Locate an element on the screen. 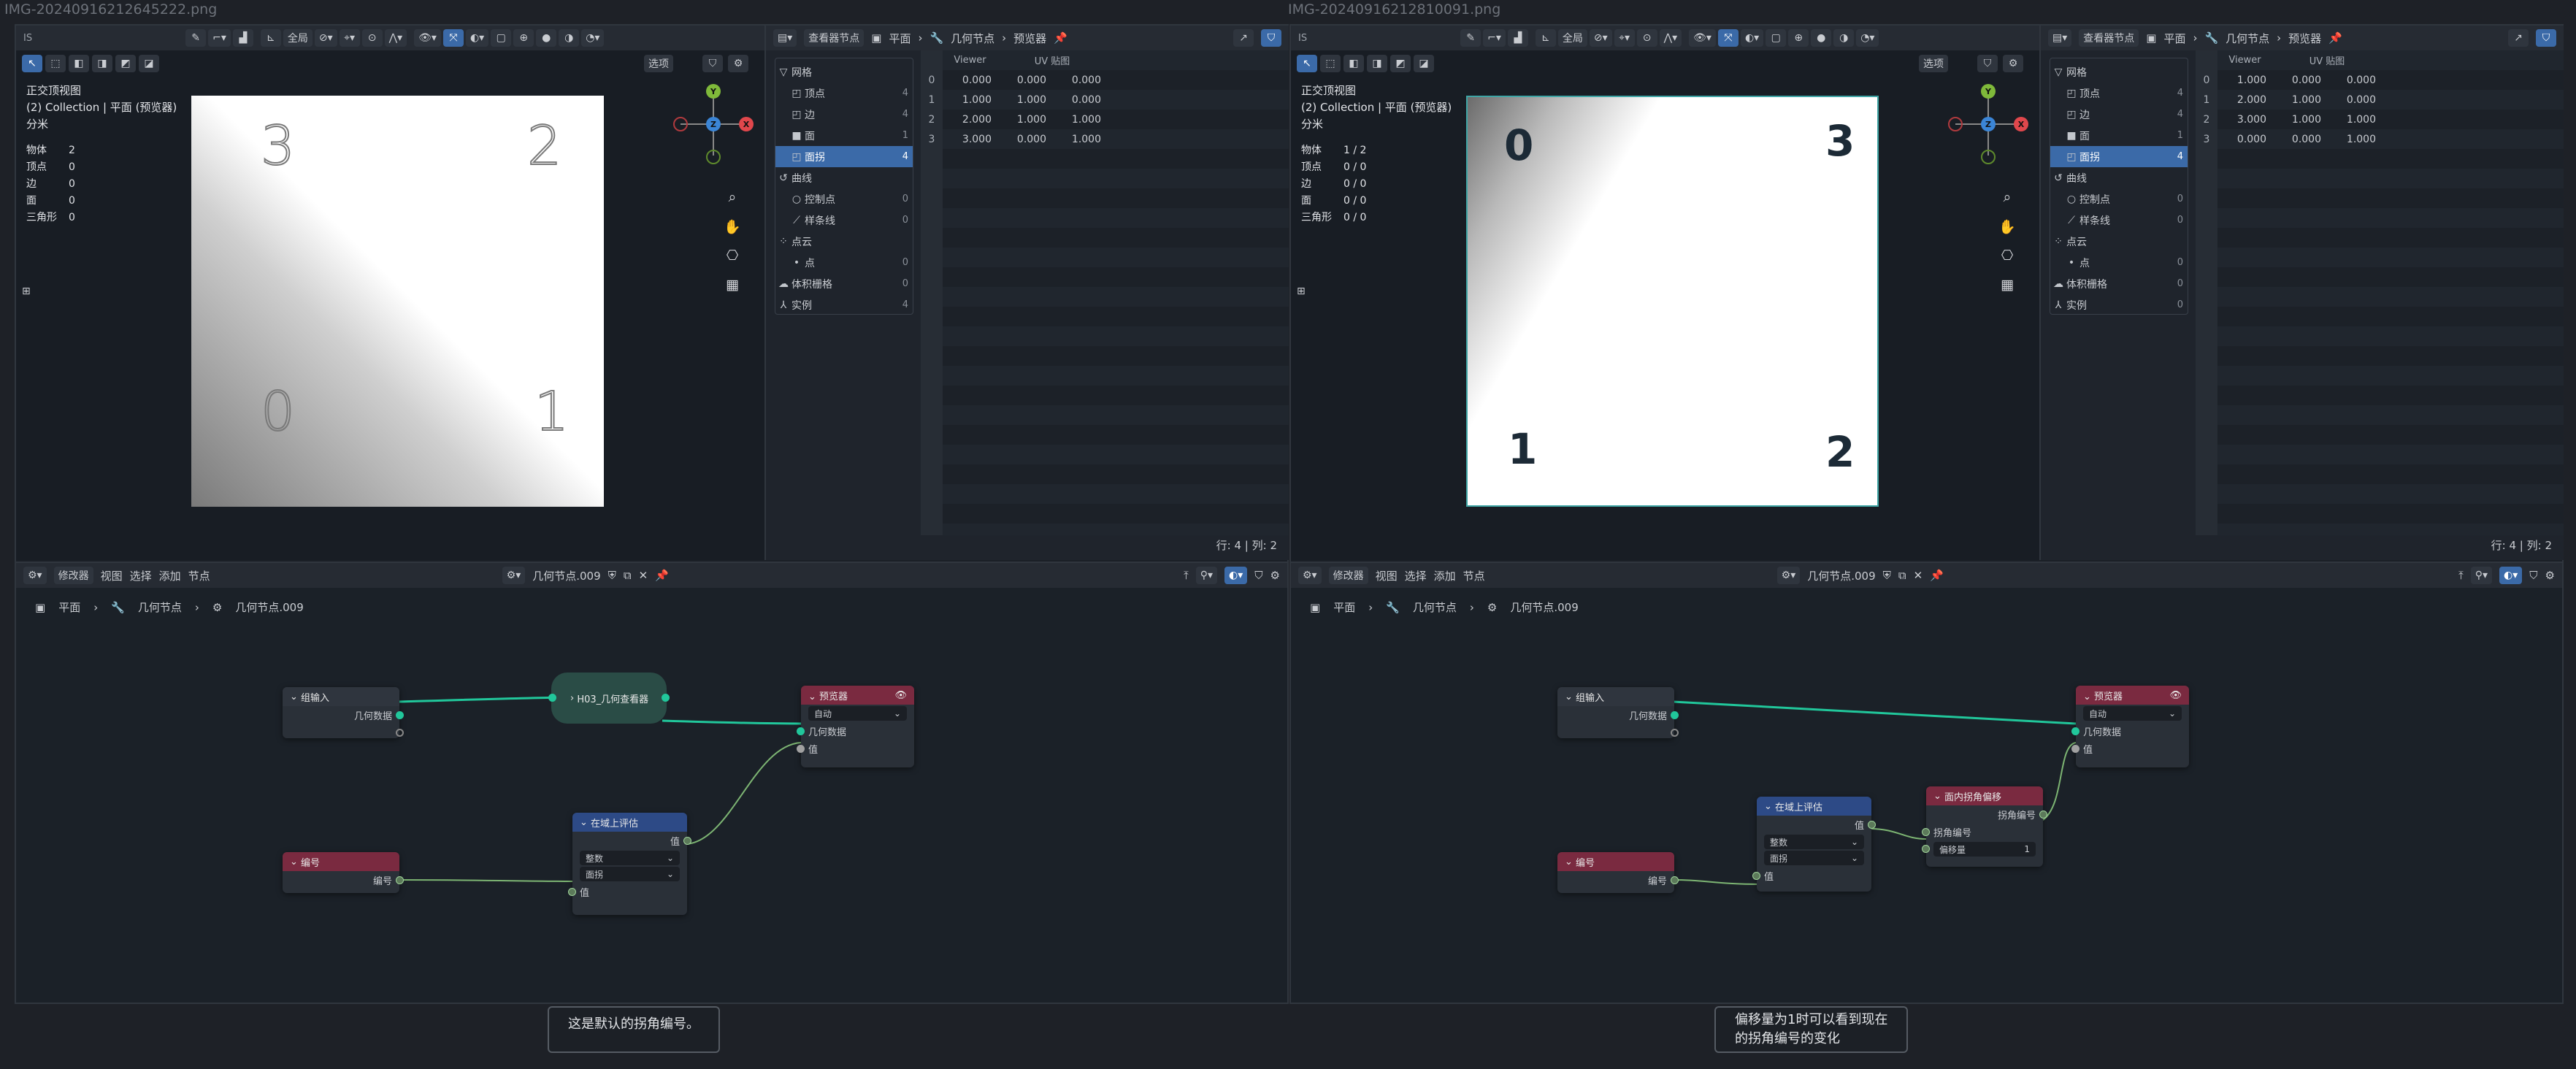  right-scope-dropdown: 全局 is located at coordinates (1572, 38).